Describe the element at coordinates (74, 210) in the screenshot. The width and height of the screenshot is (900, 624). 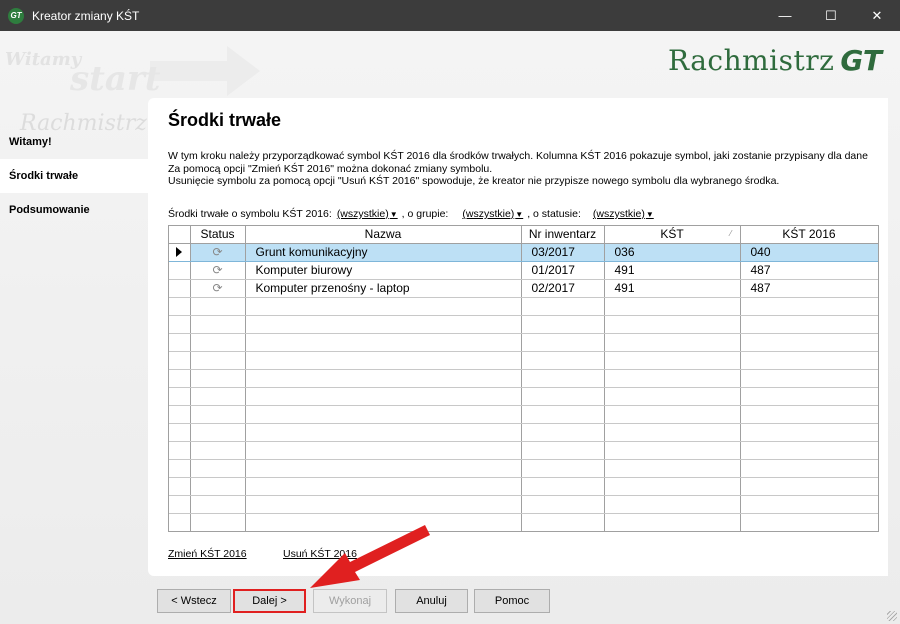
I see `step-podsumowanie: Podsumowanie` at that location.